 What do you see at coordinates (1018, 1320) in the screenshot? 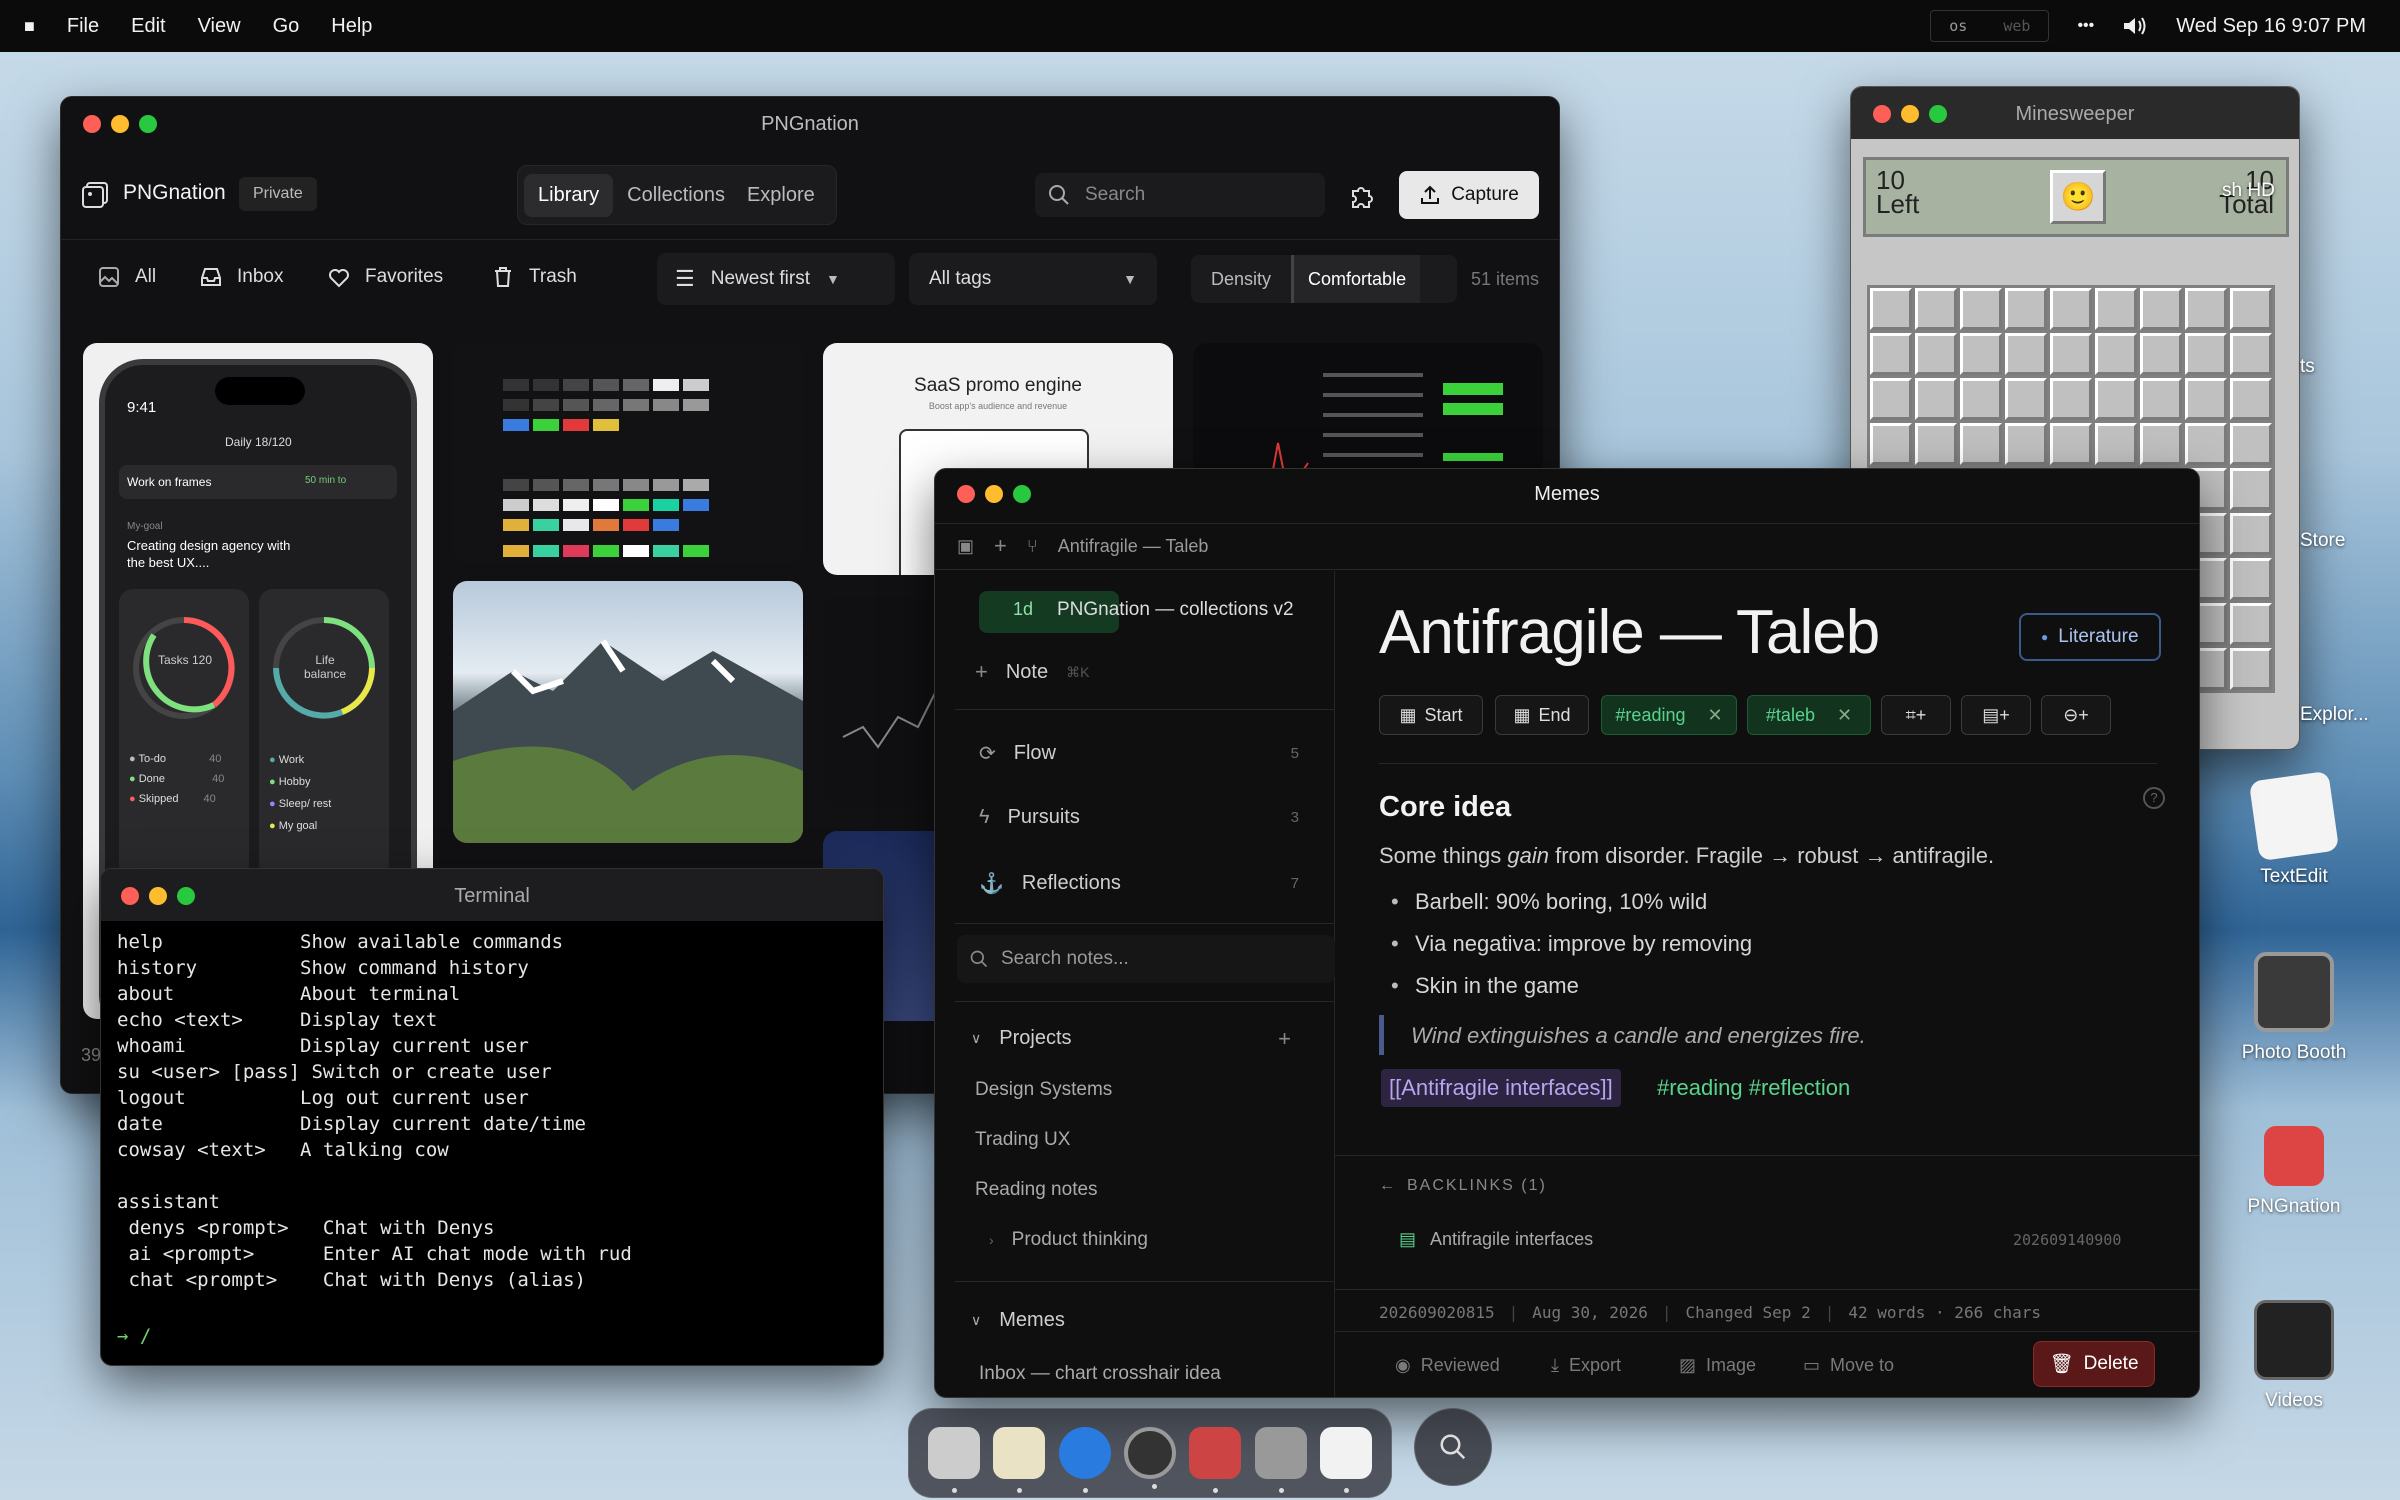
I see `memes-section: ∨ Memes` at bounding box center [1018, 1320].